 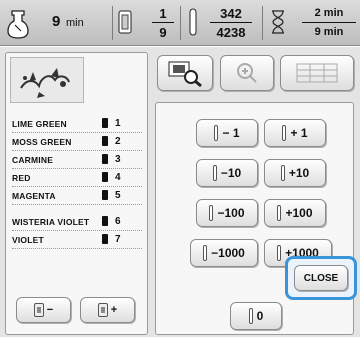 I want to click on pattern-preview, so click(x=47, y=80).